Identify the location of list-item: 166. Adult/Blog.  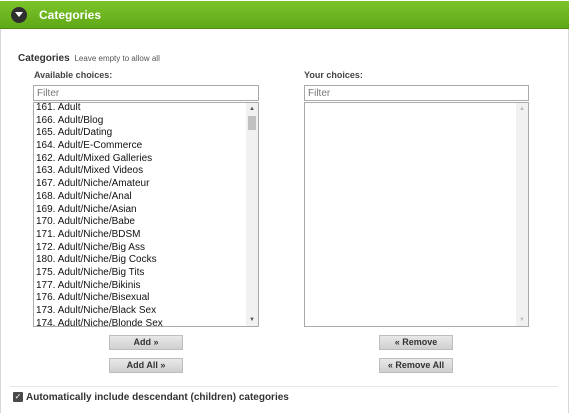
(140, 121).